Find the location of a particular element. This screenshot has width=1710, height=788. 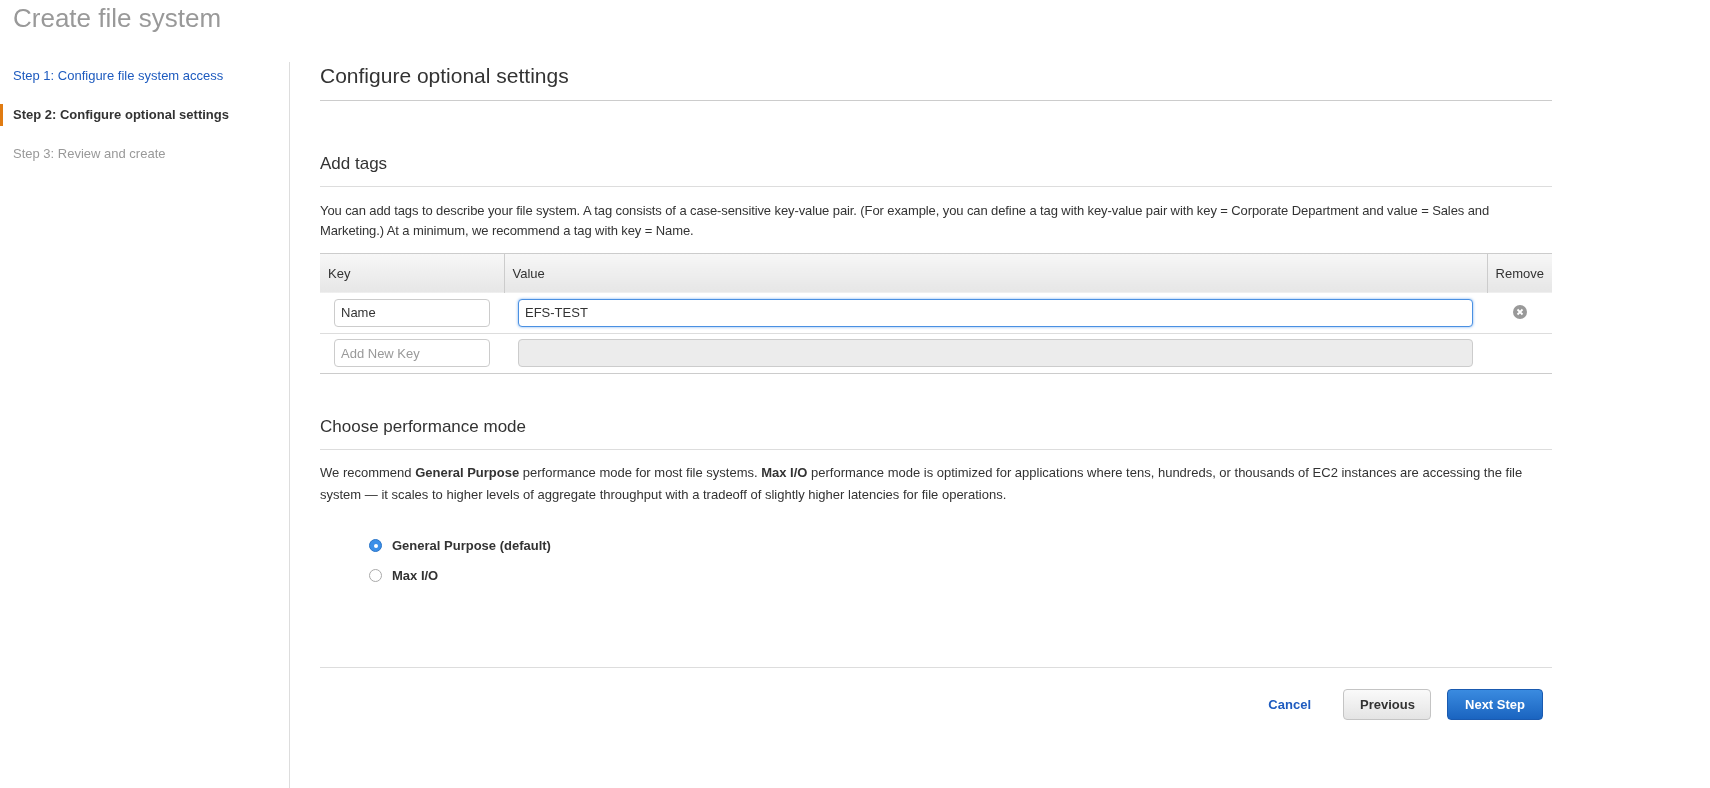

wizard-button: Previous is located at coordinates (1387, 704).